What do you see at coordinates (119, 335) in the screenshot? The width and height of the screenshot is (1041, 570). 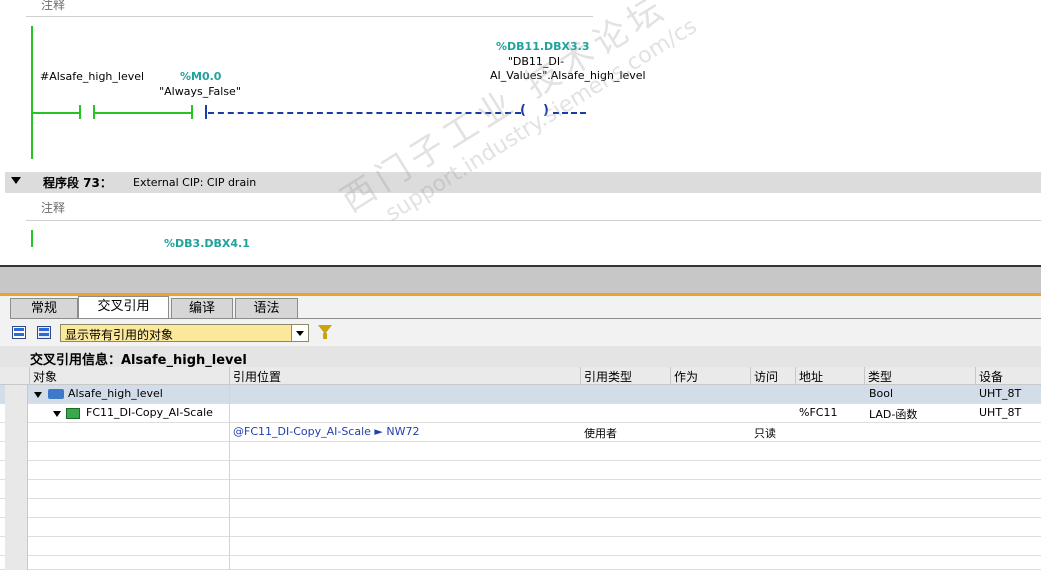 I see `filter-value: 显示带有引用的对象` at bounding box center [119, 335].